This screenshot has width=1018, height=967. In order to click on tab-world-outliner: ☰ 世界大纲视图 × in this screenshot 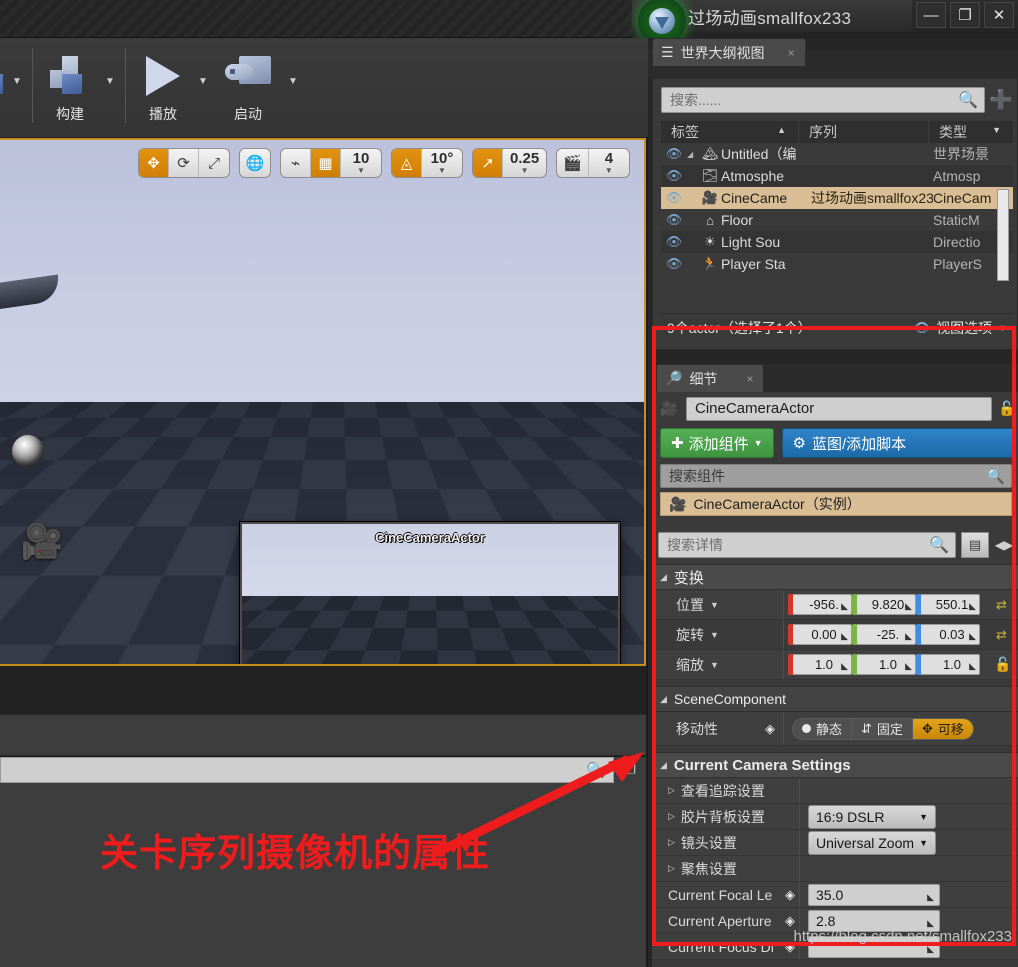, I will do `click(729, 52)`.